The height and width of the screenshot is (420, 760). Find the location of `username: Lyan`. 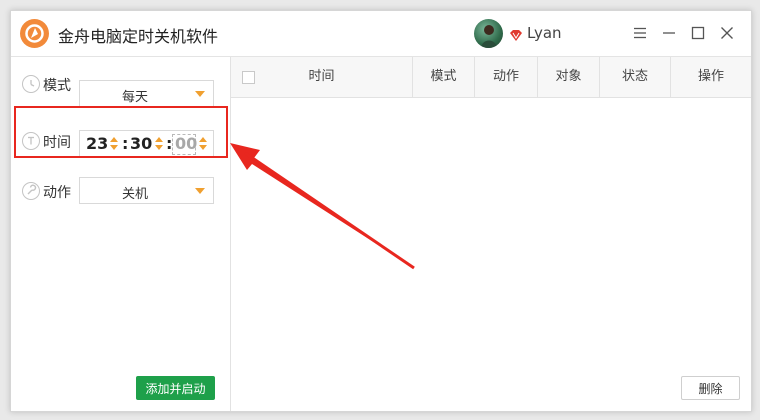

username: Lyan is located at coordinates (544, 33).